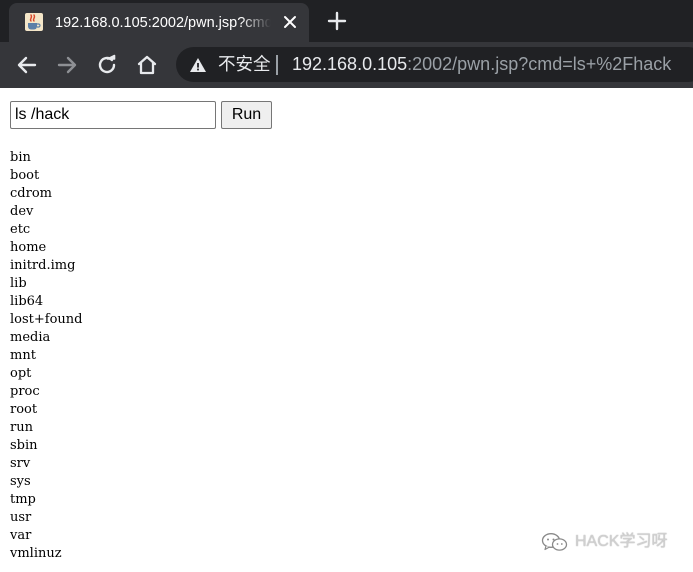 Image resolution: width=693 pixels, height=572 pixels. What do you see at coordinates (22, 211) in the screenshot?
I see `output-line: dev` at bounding box center [22, 211].